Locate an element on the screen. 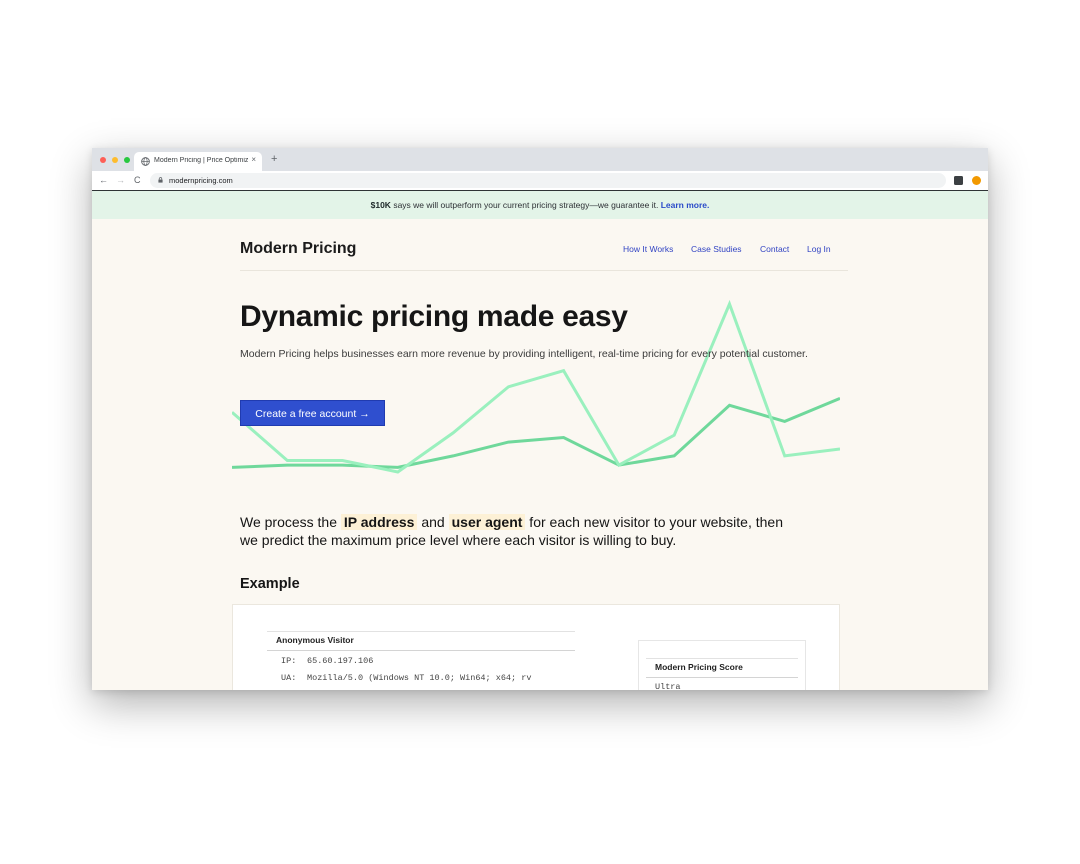  process-text: We process the is located at coordinates (290, 522).